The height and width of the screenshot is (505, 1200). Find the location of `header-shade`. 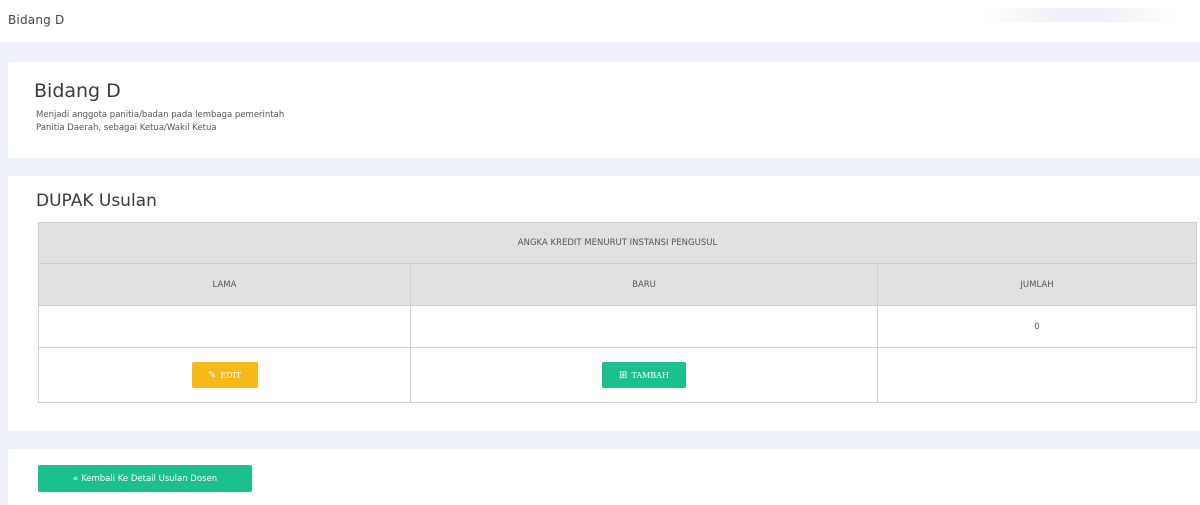

header-shade is located at coordinates (1080, 15).